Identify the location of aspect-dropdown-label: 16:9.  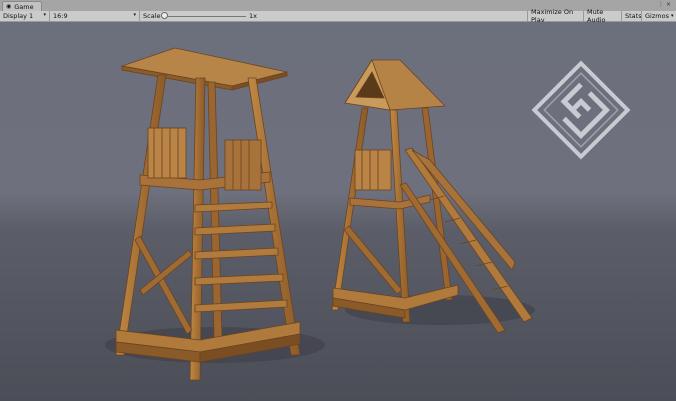
(60, 16).